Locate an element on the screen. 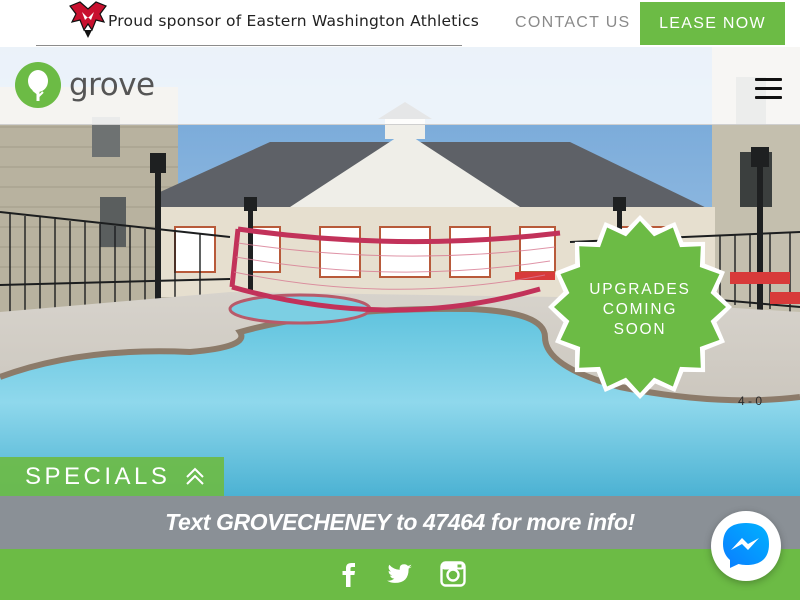 This screenshot has width=800, height=600. social-footer is located at coordinates (400, 574).